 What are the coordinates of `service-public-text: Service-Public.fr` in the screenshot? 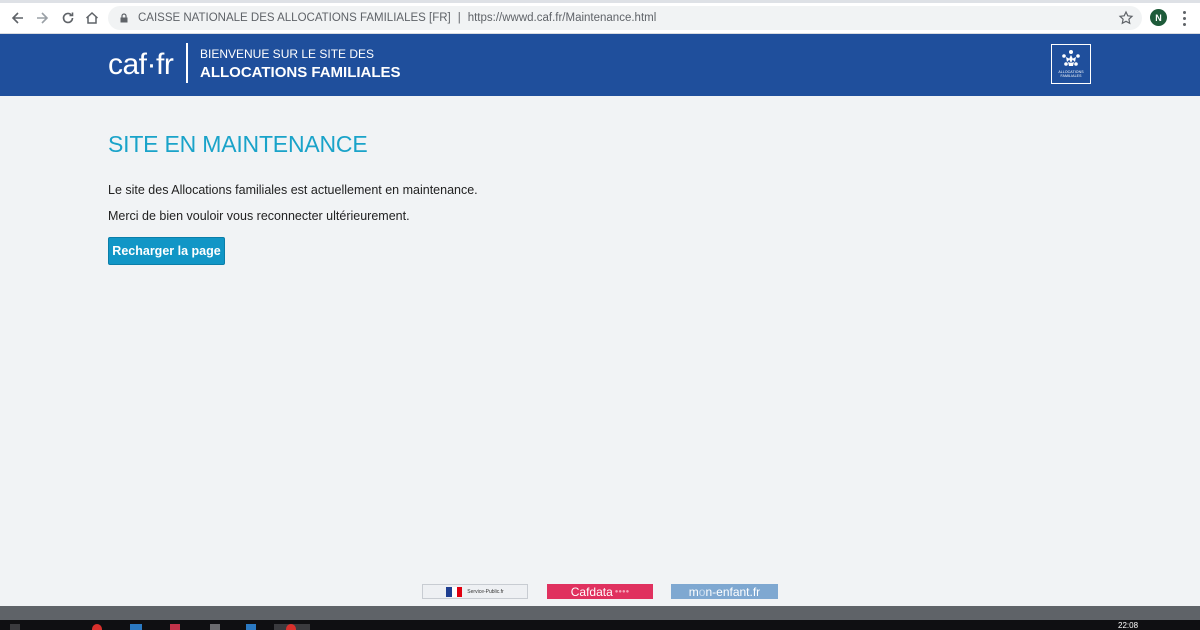 It's located at (485, 591).